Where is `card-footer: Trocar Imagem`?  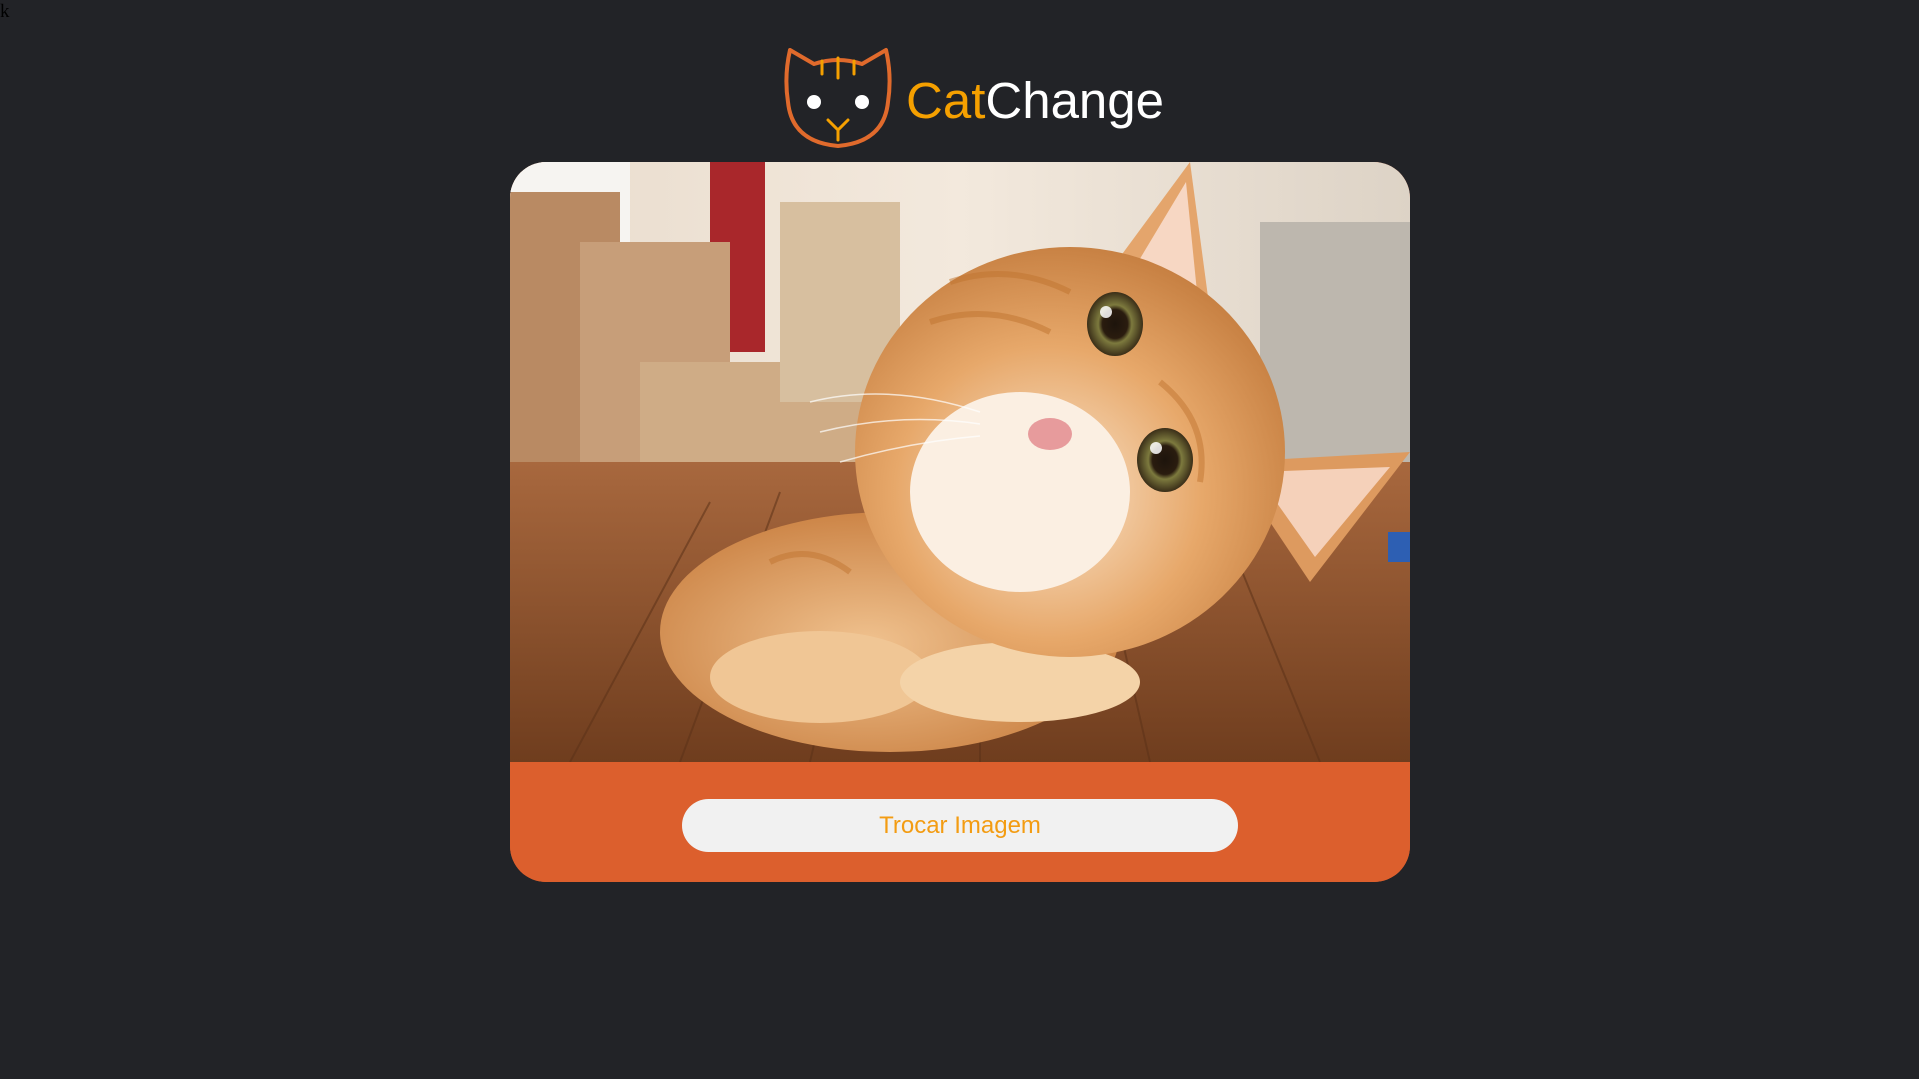
card-footer: Trocar Imagem is located at coordinates (960, 822).